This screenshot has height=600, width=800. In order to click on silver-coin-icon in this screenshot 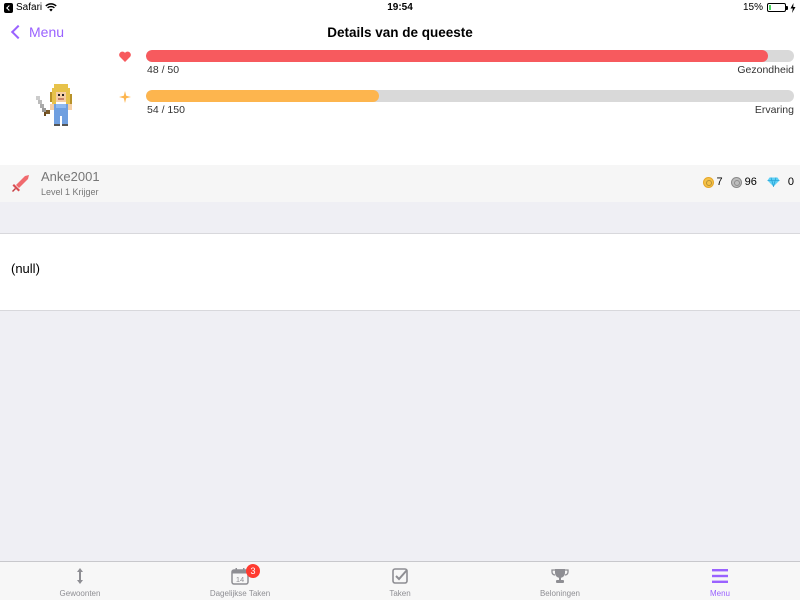, I will do `click(736, 182)`.